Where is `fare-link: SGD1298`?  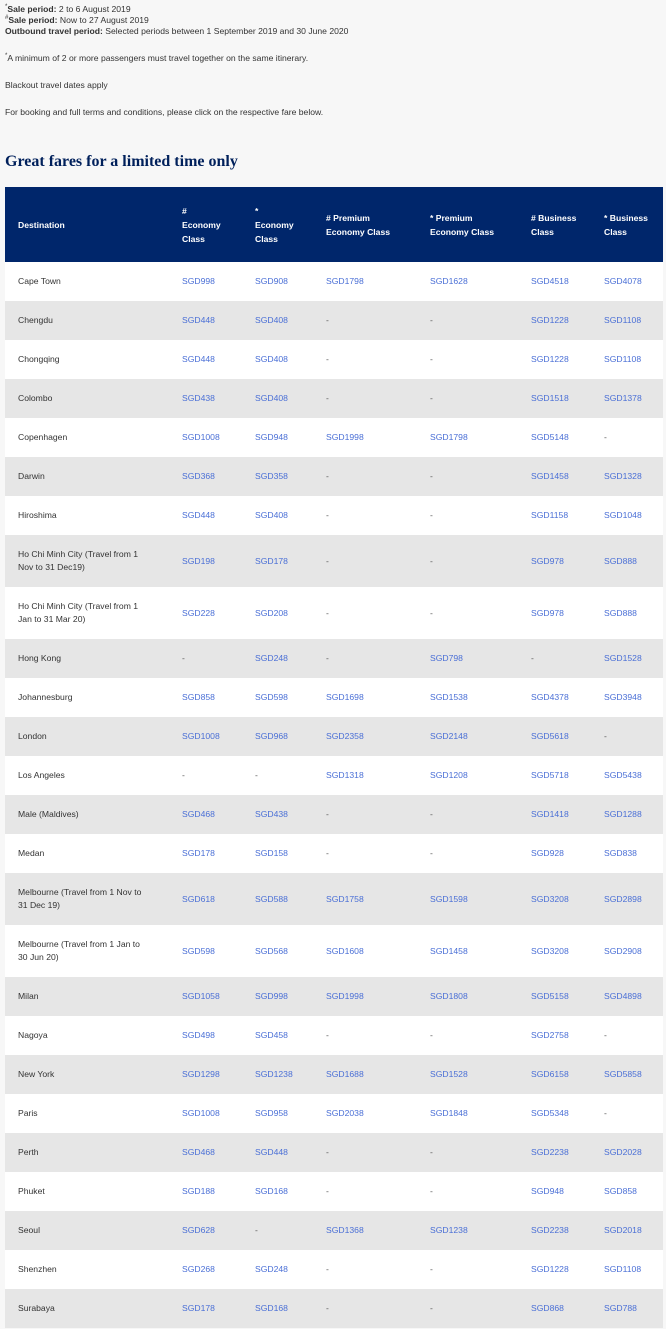
fare-link: SGD1298 is located at coordinates (205, 1074).